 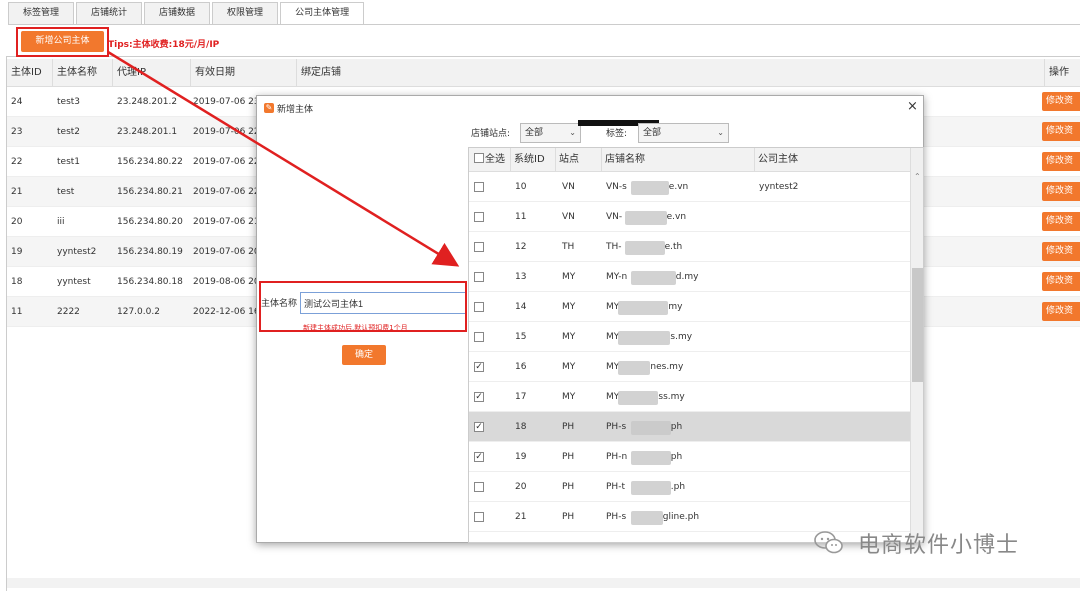 I want to click on watermark-text: 电商软件小博士, so click(x=939, y=545).